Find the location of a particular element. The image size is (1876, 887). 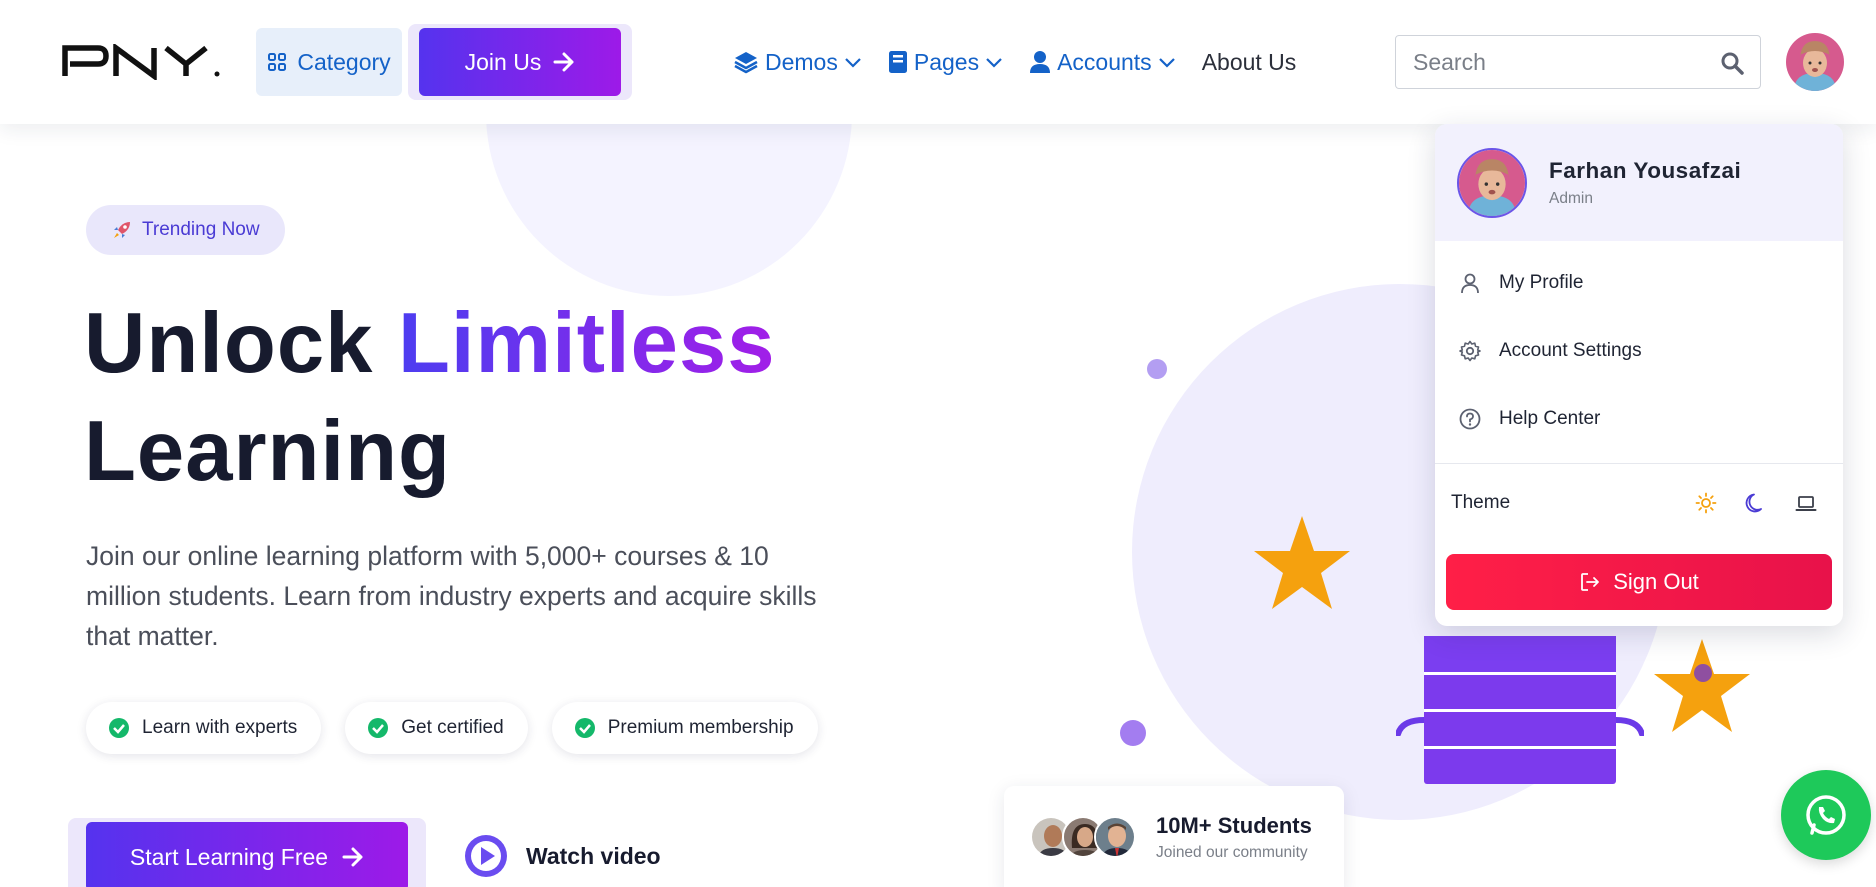

join-us-button: Join Us is located at coordinates (520, 62).